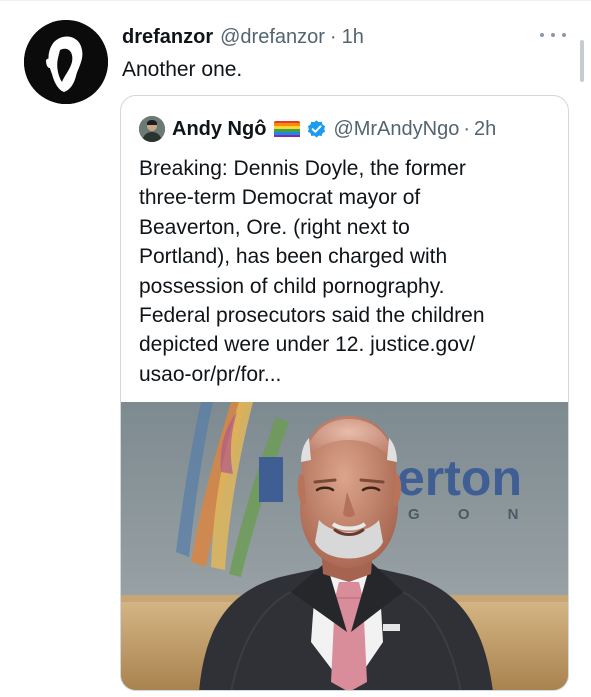 The width and height of the screenshot is (591, 697). I want to click on sign-subtext: G O N, so click(472, 514).